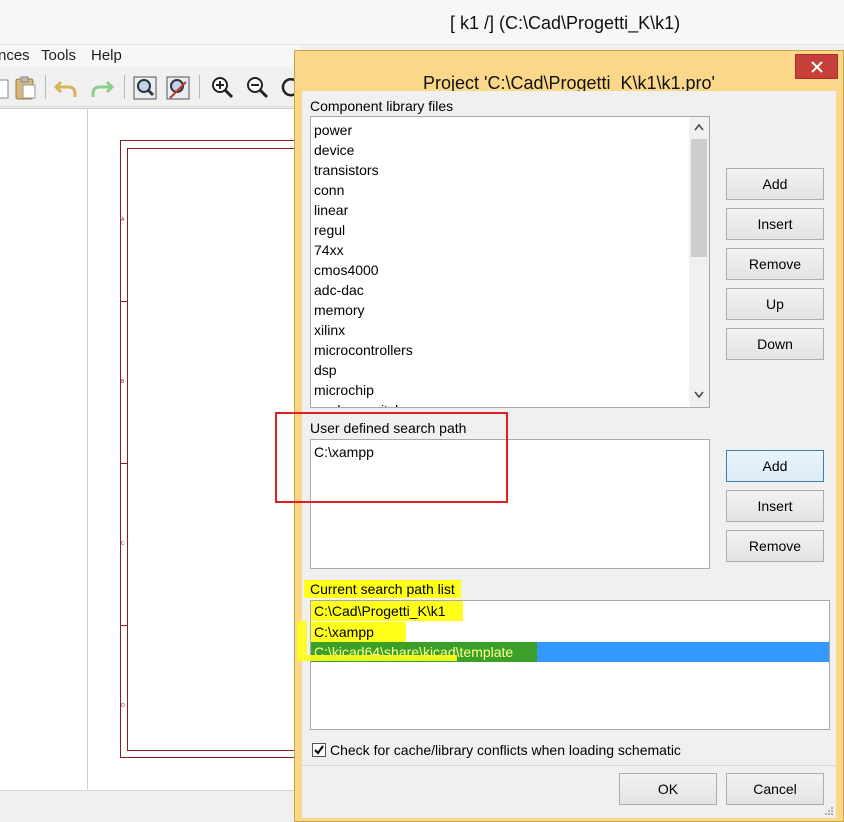  Describe the element at coordinates (699, 262) in the screenshot. I see `library-list-scrollbar` at that location.